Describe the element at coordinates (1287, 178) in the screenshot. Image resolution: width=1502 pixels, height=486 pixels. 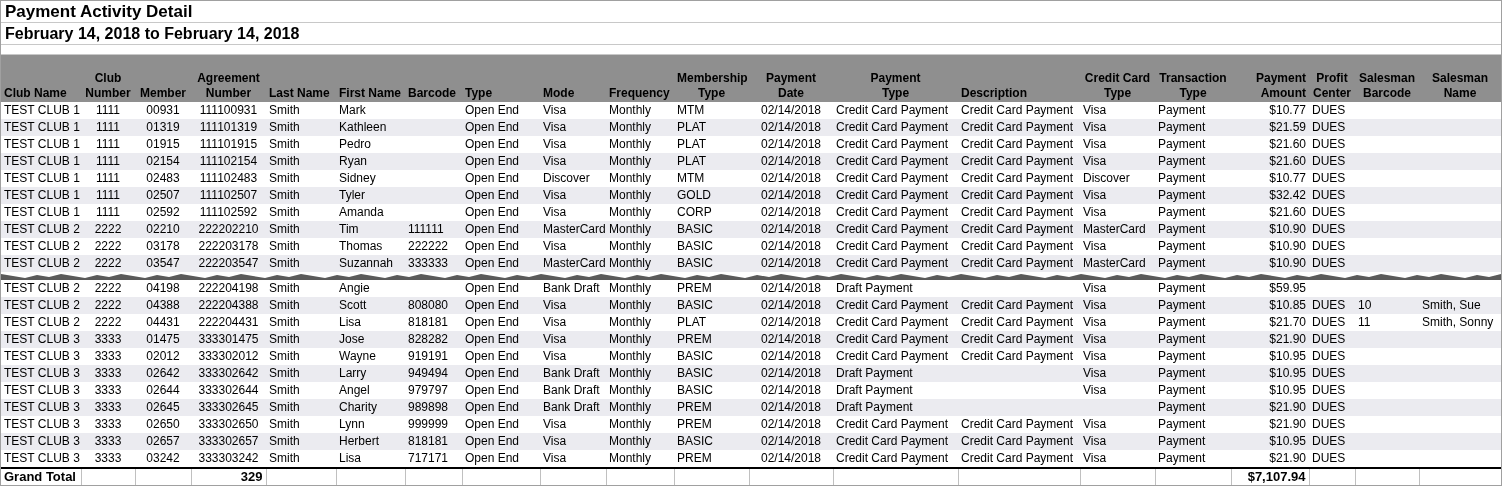
I see `table-cell: $10.77` at that location.